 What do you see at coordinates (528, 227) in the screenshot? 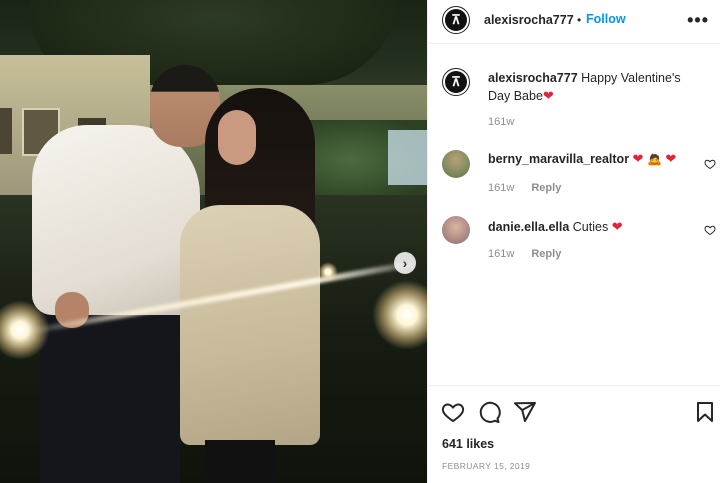
I see `comment-username: danie.ella.ella` at bounding box center [528, 227].